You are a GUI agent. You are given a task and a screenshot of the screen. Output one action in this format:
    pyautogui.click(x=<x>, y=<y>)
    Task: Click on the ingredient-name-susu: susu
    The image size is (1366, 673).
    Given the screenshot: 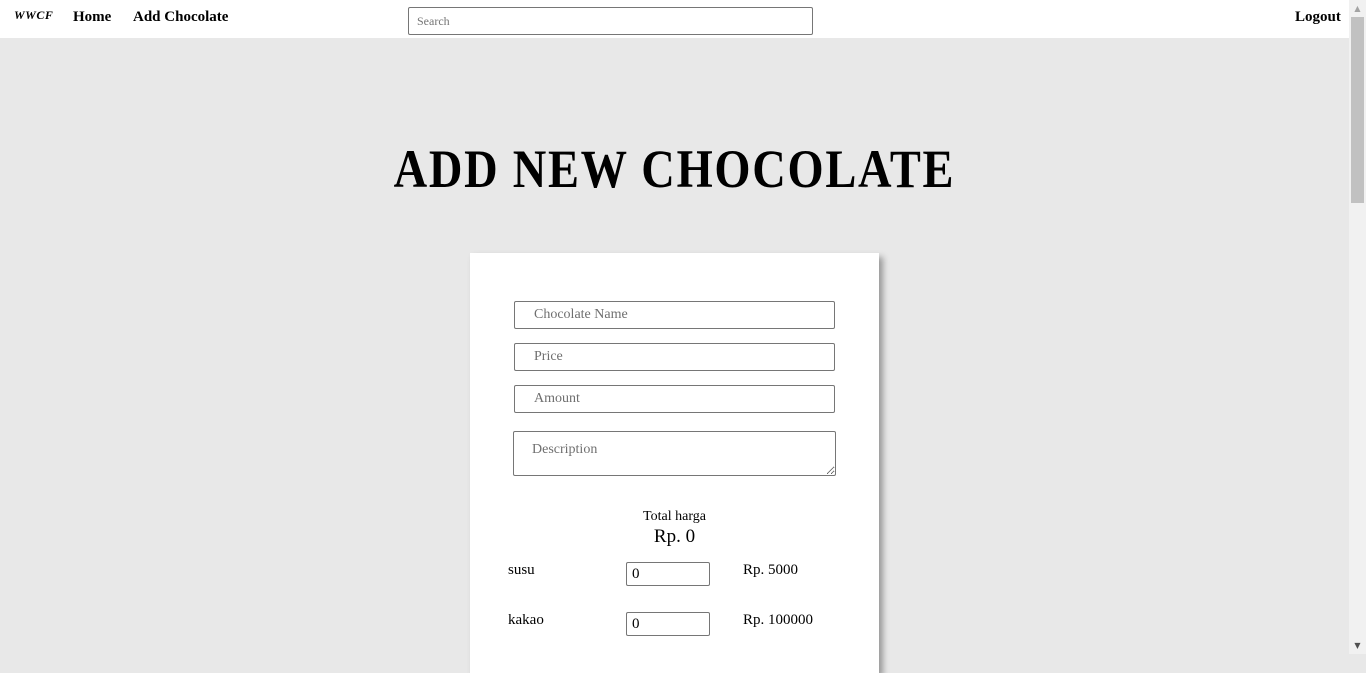 What is the action you would take?
    pyautogui.click(x=521, y=570)
    